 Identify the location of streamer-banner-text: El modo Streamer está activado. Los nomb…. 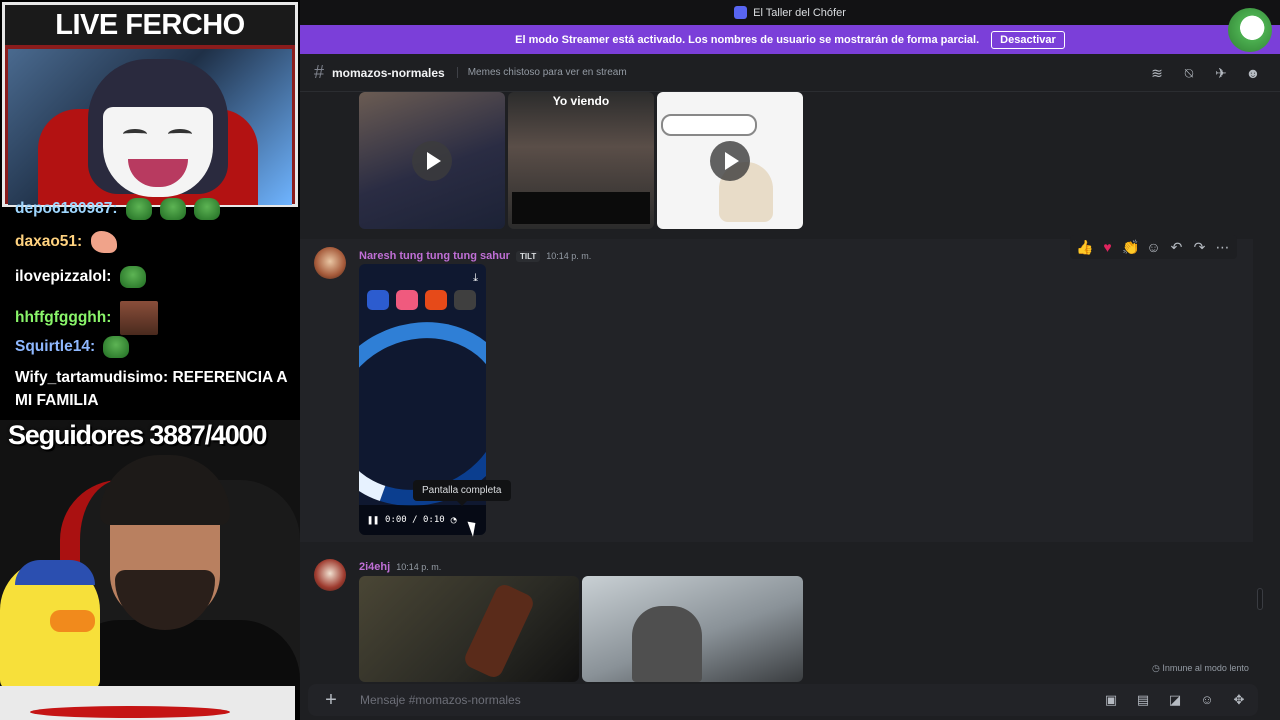
(747, 39).